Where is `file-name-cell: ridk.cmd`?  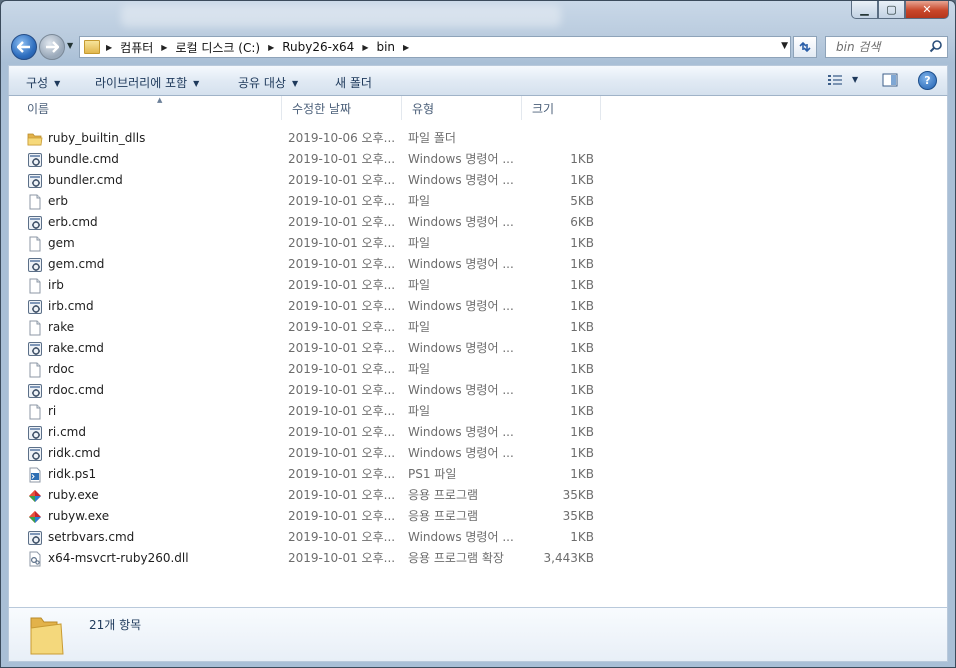 file-name-cell: ridk.cmd is located at coordinates (152, 453).